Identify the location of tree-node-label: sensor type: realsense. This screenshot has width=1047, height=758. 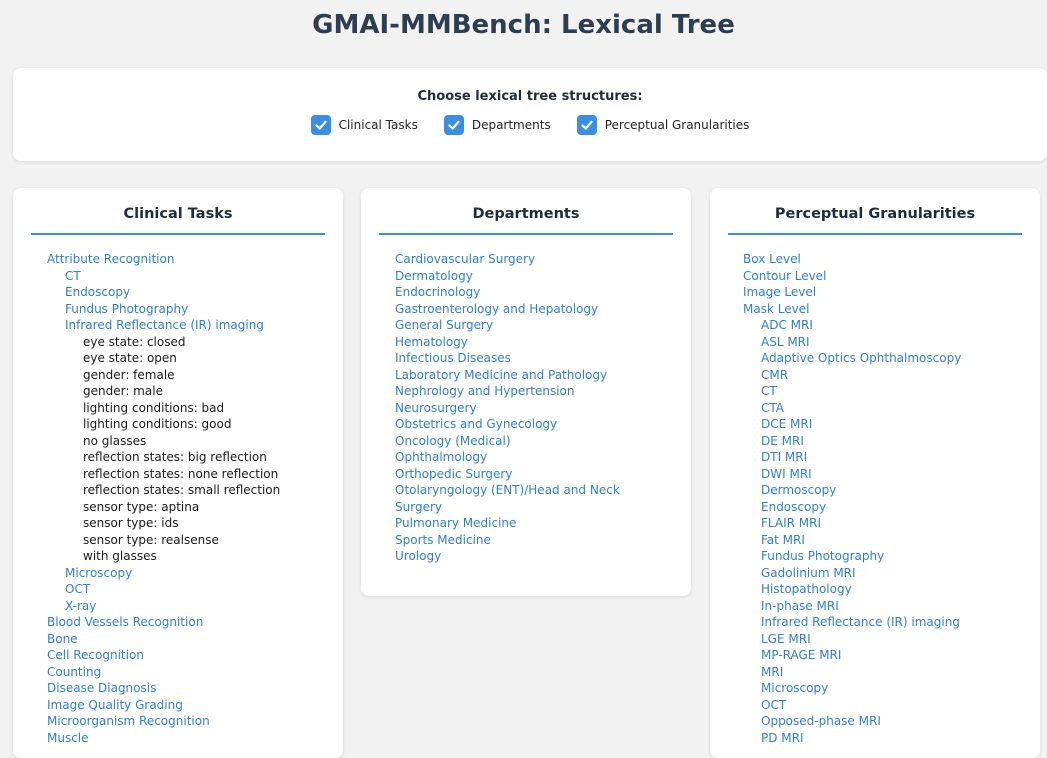
(151, 539).